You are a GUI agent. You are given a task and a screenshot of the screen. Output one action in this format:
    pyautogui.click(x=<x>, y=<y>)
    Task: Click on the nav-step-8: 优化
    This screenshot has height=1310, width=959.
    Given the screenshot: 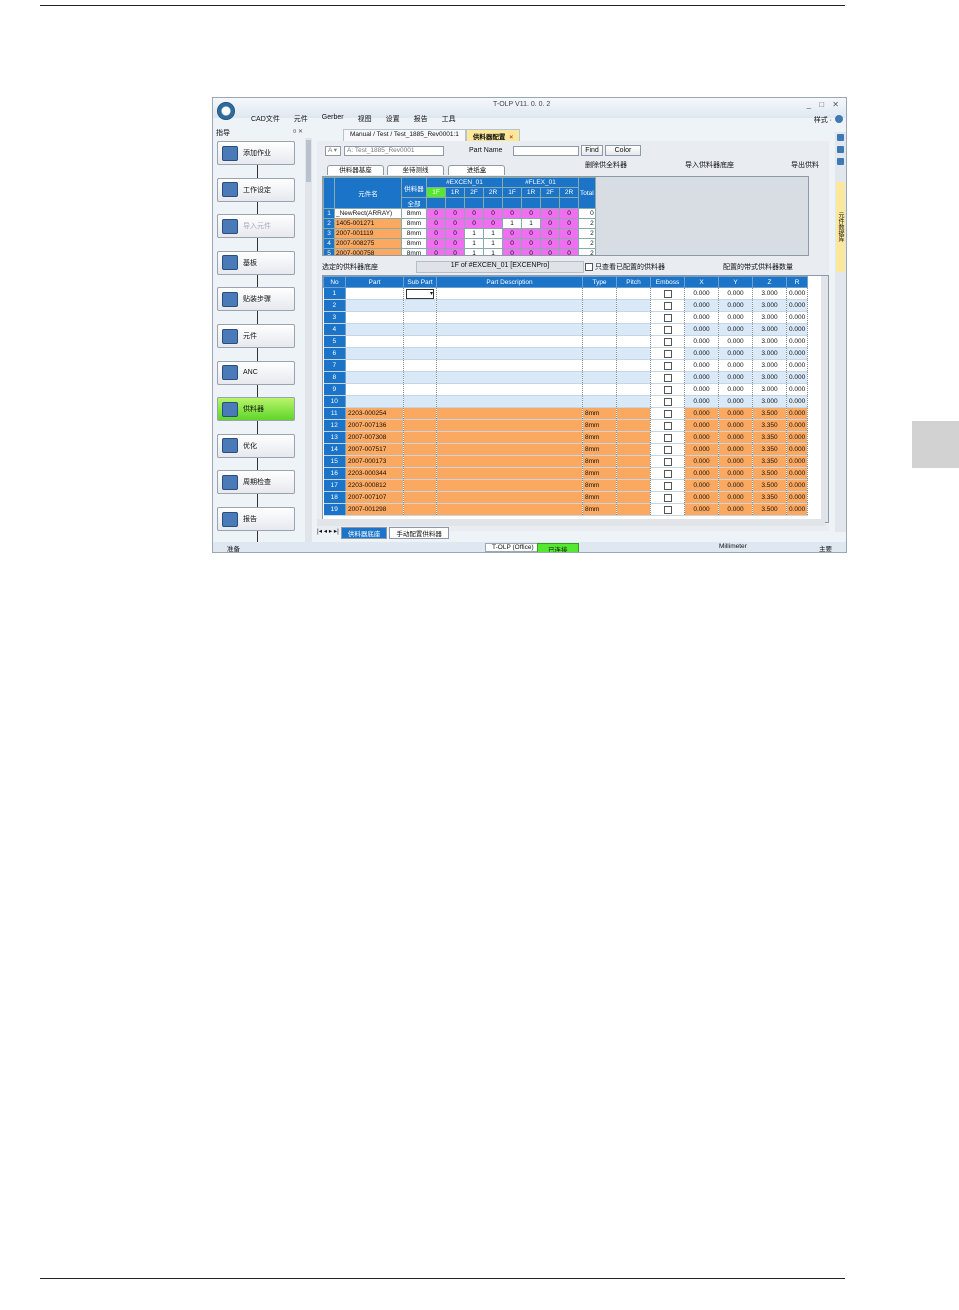 What is the action you would take?
    pyautogui.click(x=256, y=445)
    